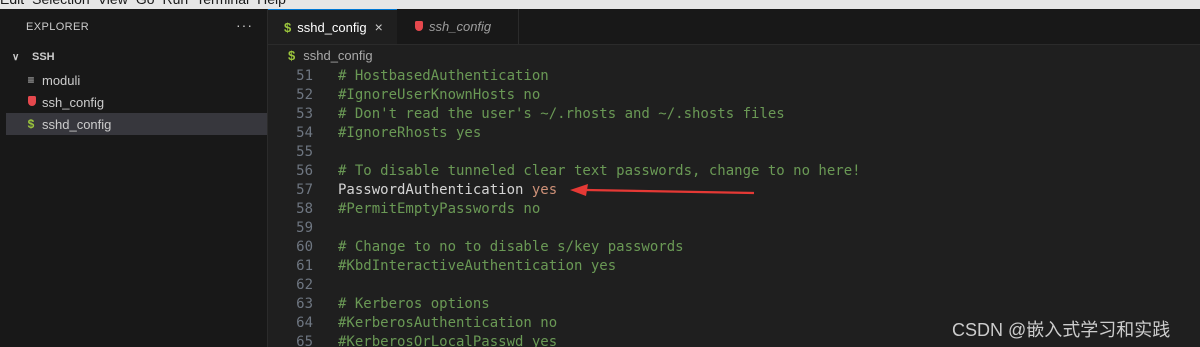 The width and height of the screenshot is (1200, 347). Describe the element at coordinates (304, 266) in the screenshot. I see `line-number: 61` at that location.